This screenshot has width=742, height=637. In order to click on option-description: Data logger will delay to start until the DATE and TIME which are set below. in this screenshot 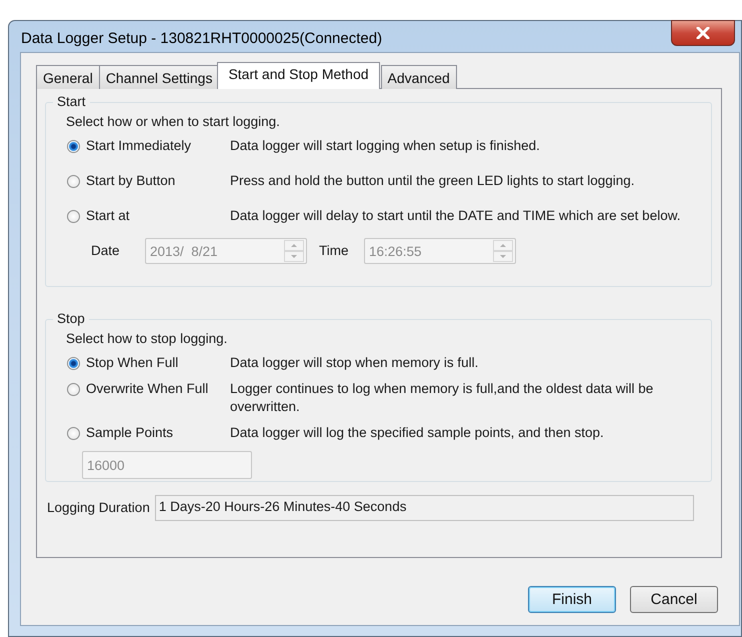, I will do `click(456, 216)`.